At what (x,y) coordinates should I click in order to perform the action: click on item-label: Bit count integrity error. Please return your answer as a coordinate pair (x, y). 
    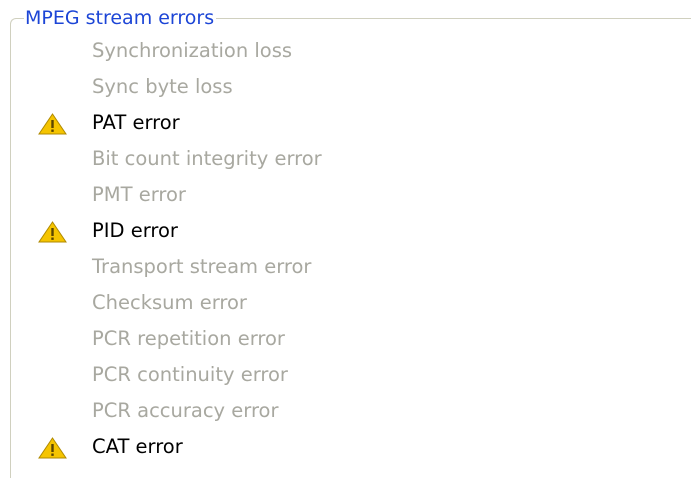
    Looking at the image, I should click on (207, 158).